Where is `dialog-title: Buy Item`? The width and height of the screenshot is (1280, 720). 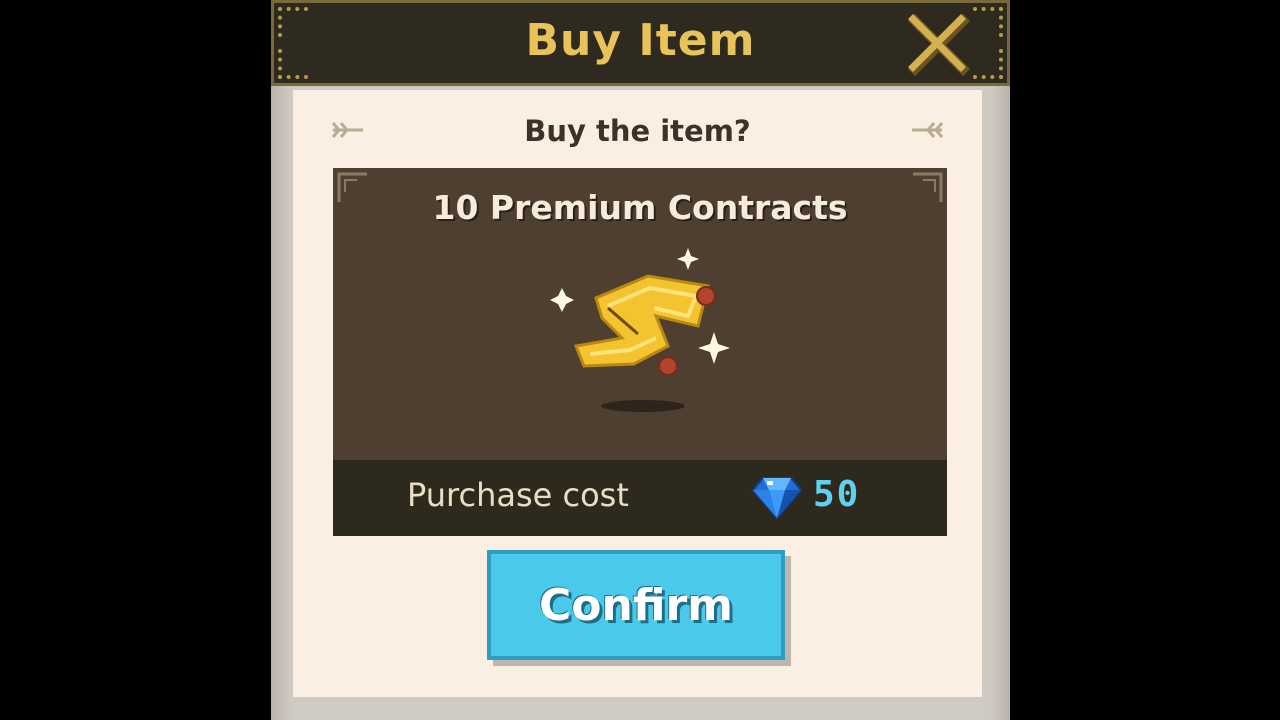
dialog-title: Buy Item is located at coordinates (640, 40).